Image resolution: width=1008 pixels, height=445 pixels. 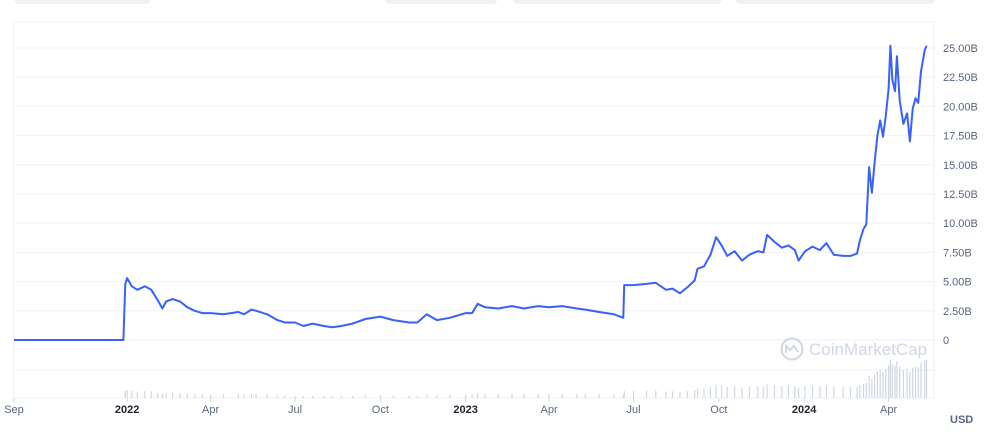 What do you see at coordinates (961, 420) in the screenshot?
I see `currency-label: USD` at bounding box center [961, 420].